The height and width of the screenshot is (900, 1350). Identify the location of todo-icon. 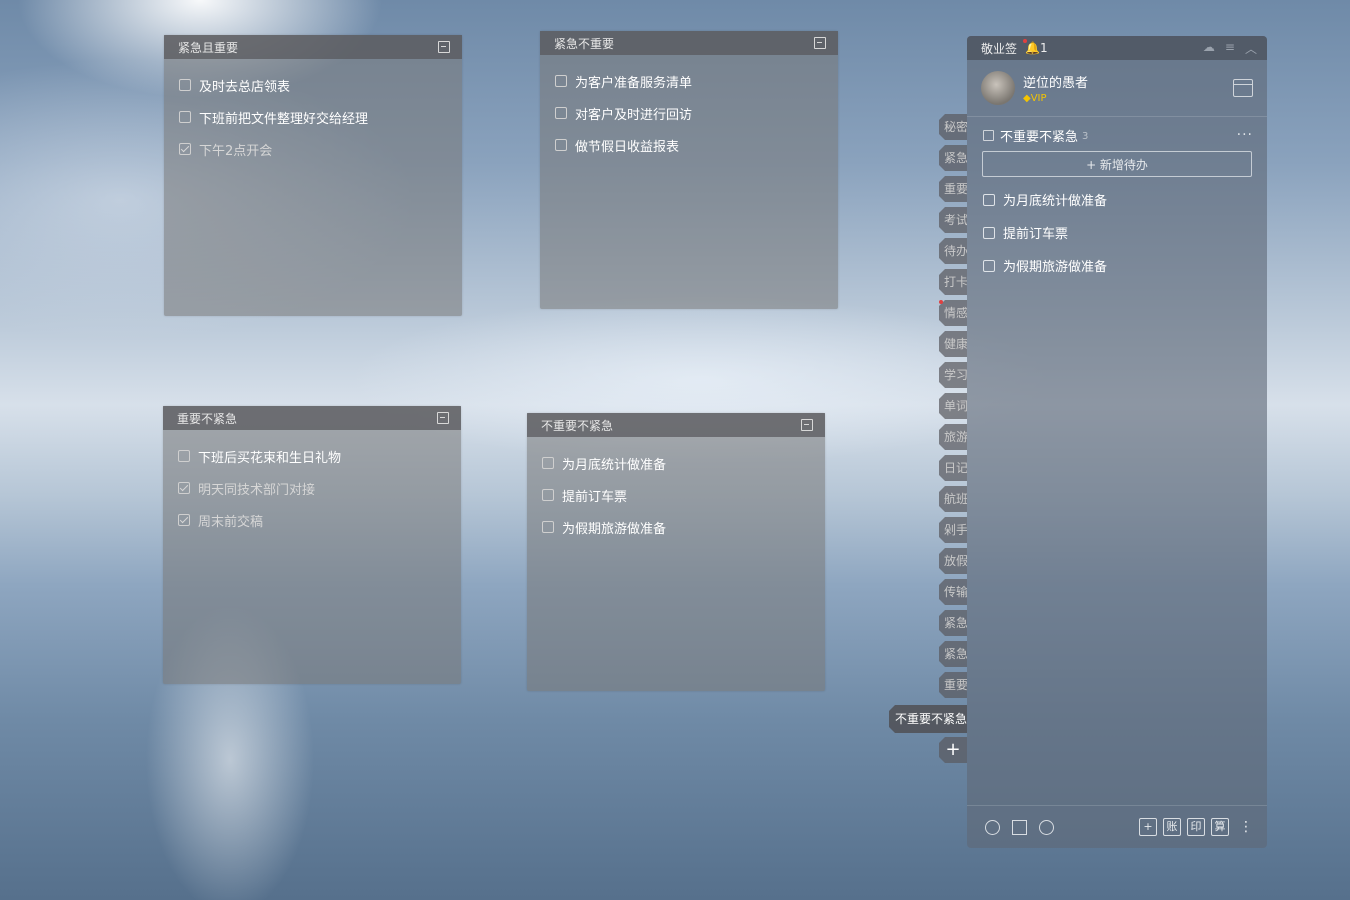
(988, 135).